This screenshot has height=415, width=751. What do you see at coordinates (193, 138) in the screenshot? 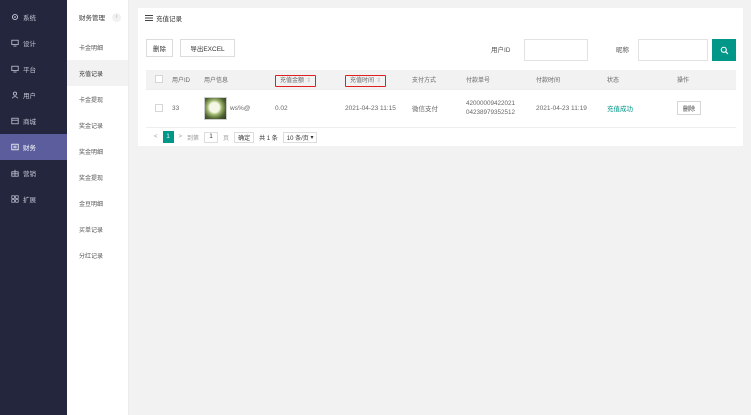
I see `goto-label: 到第` at bounding box center [193, 138].